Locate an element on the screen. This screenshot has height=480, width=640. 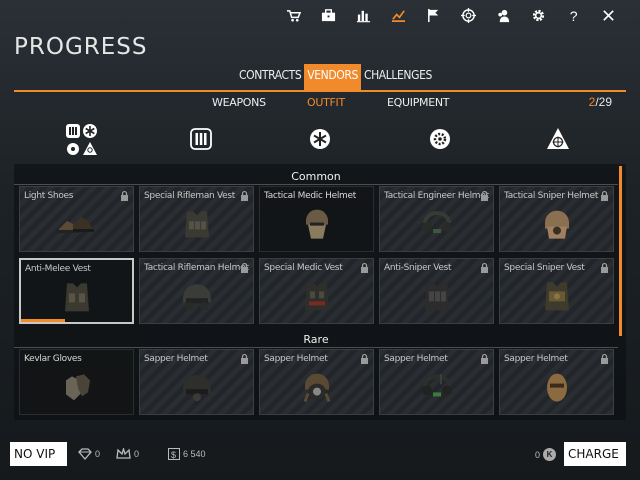
section-rare-rule is located at coordinates (316, 347).